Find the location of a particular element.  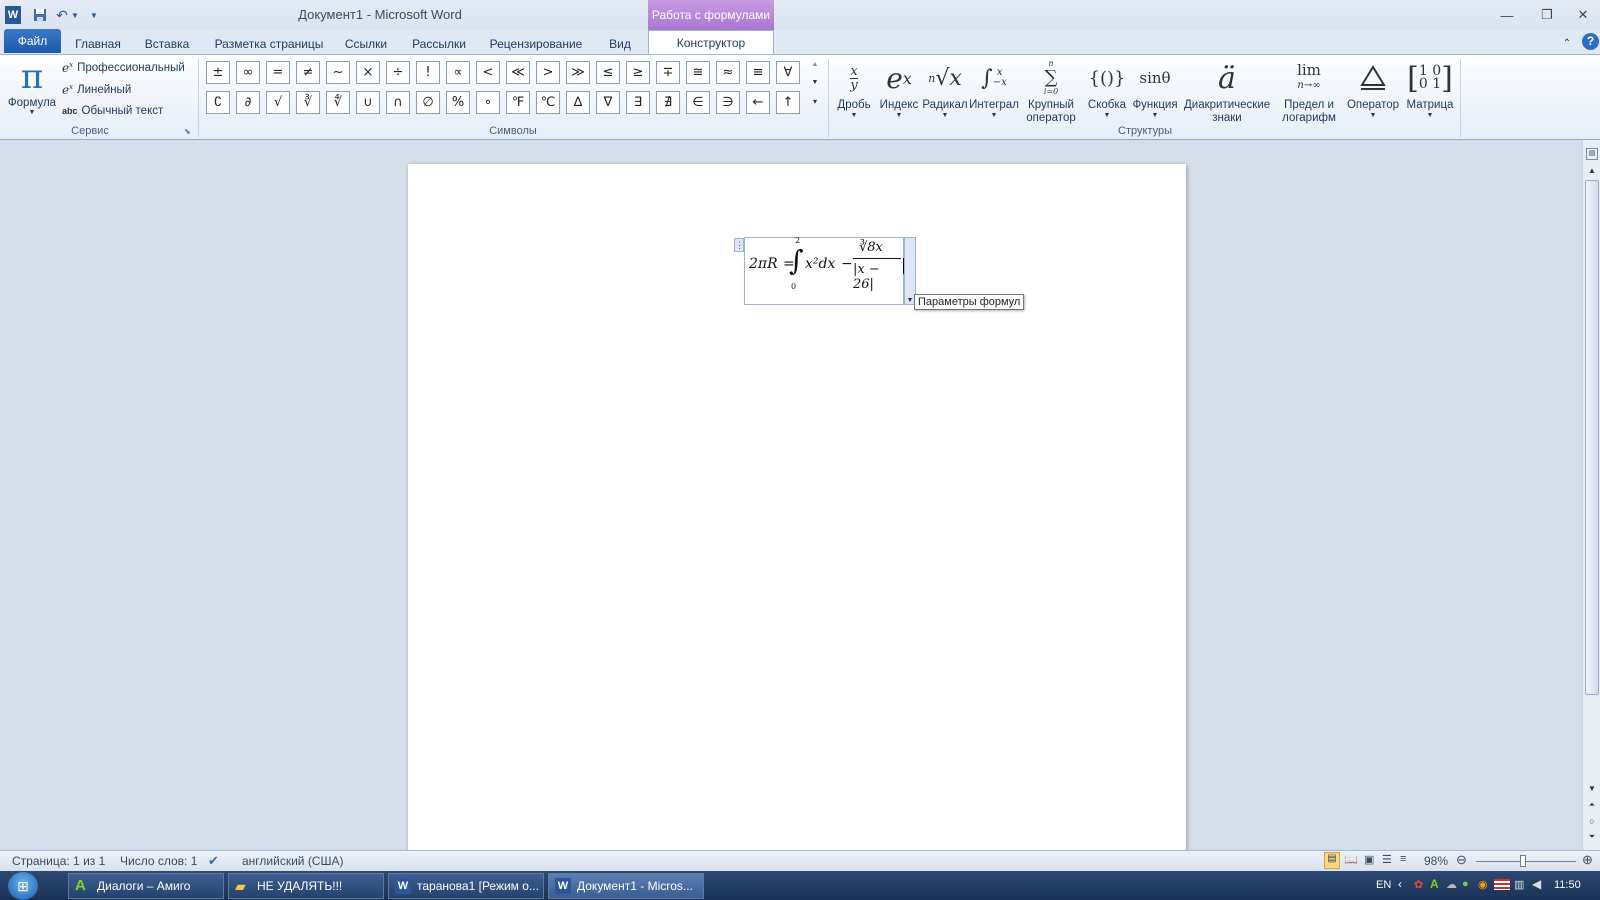

symbol-button: ∃ is located at coordinates (638, 102).